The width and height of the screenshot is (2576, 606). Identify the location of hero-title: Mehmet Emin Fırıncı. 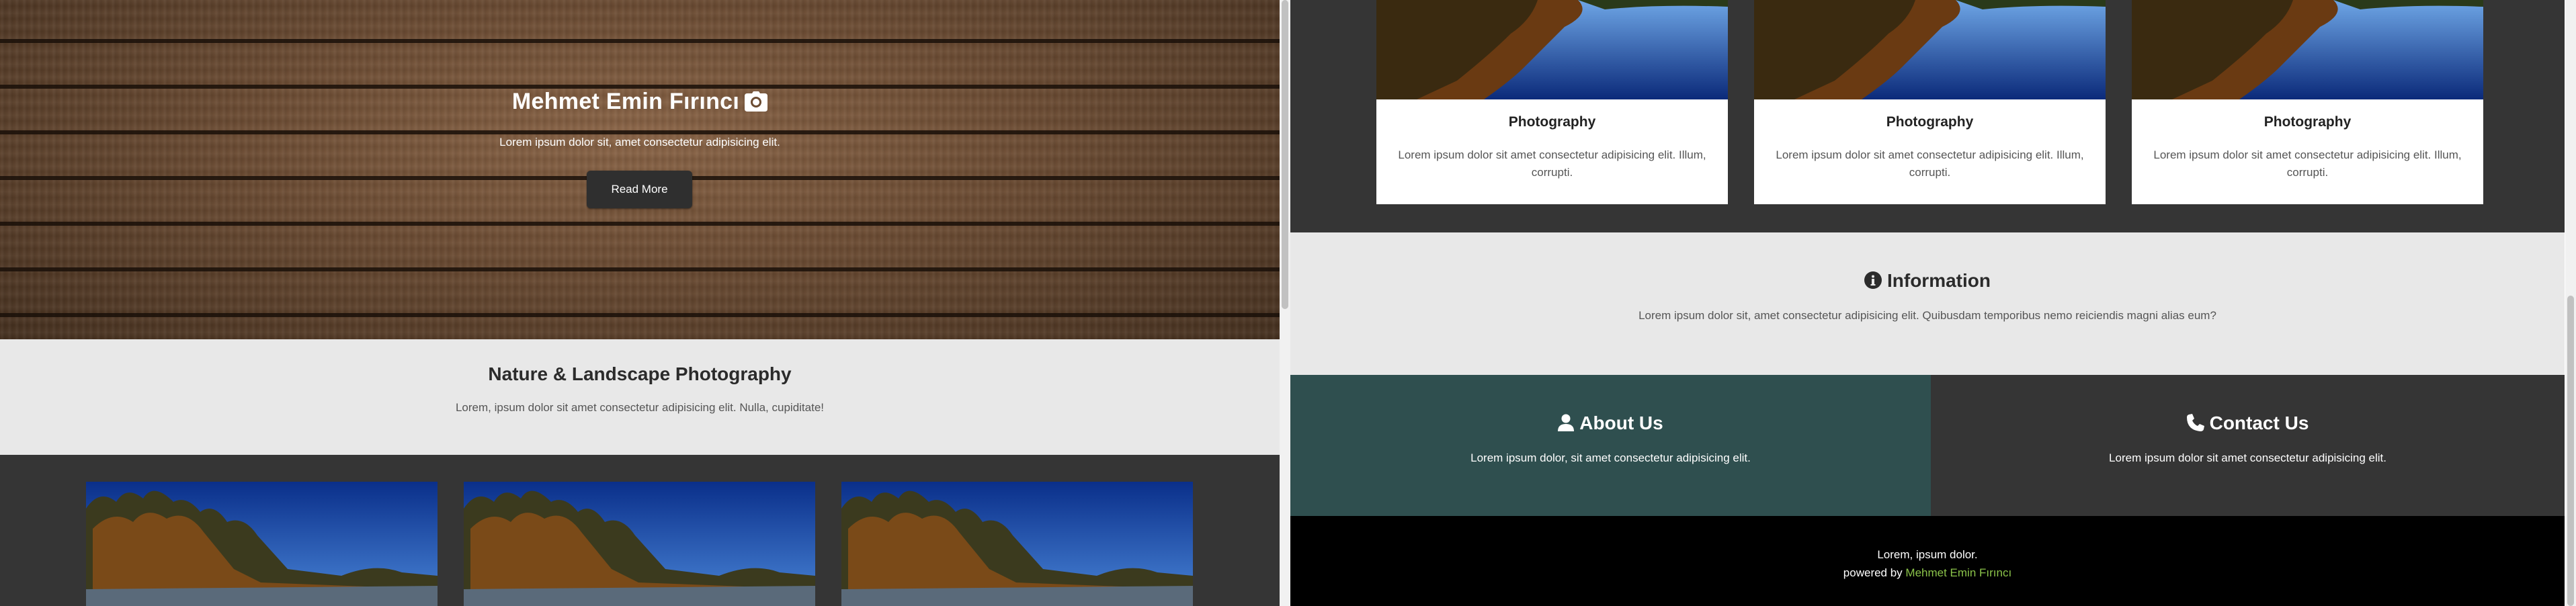
(640, 103).